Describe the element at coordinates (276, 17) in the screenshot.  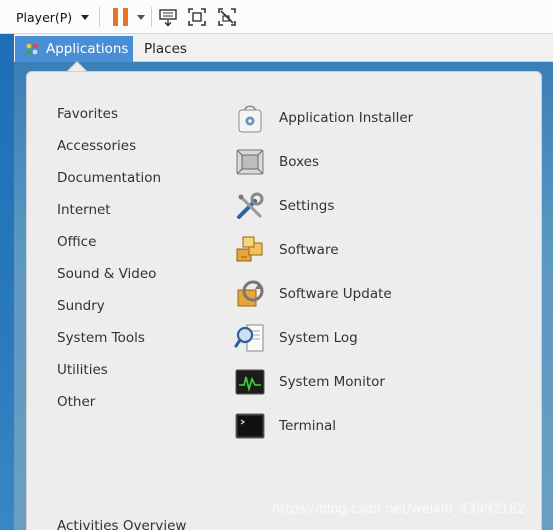
I see `player-toolbar: Player(P)` at that location.